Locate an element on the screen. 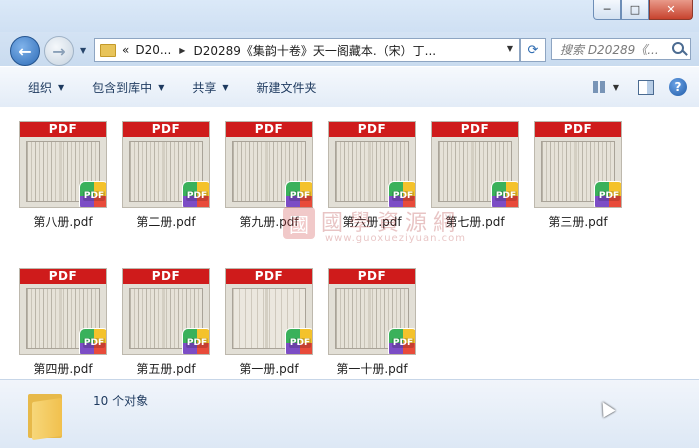 This screenshot has width=699, height=448. item-count: 10 个对象 is located at coordinates (121, 401).